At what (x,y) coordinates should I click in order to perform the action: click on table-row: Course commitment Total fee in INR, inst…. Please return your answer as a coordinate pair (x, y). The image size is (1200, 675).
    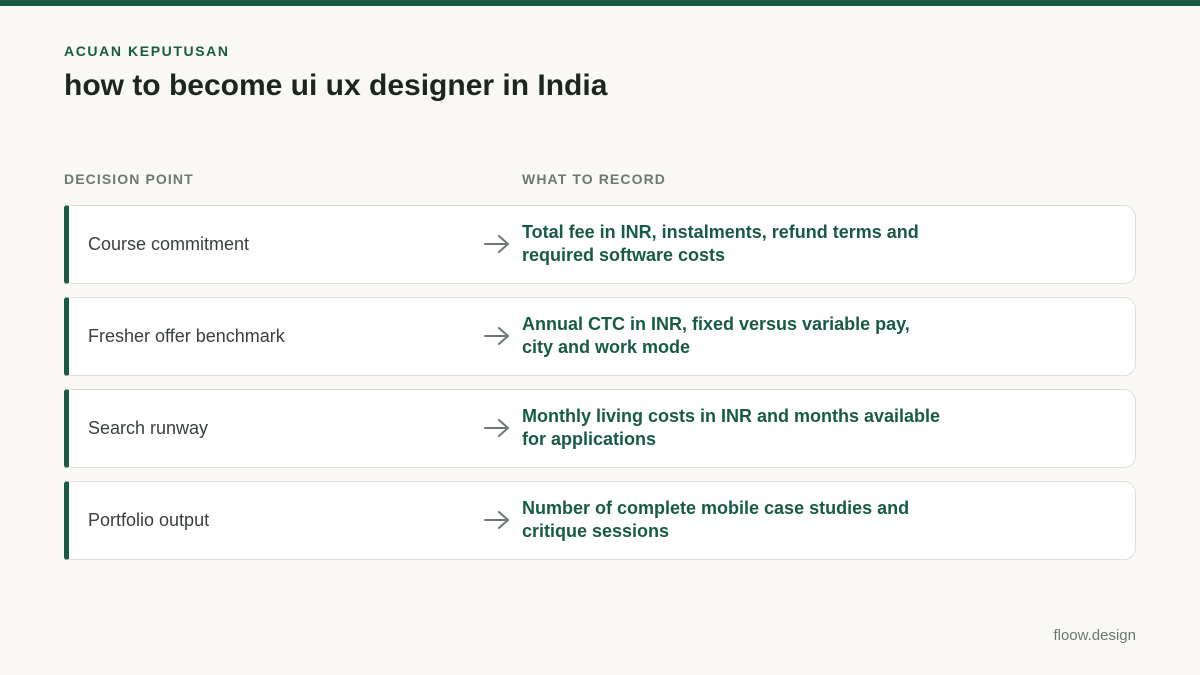
    Looking at the image, I should click on (600, 244).